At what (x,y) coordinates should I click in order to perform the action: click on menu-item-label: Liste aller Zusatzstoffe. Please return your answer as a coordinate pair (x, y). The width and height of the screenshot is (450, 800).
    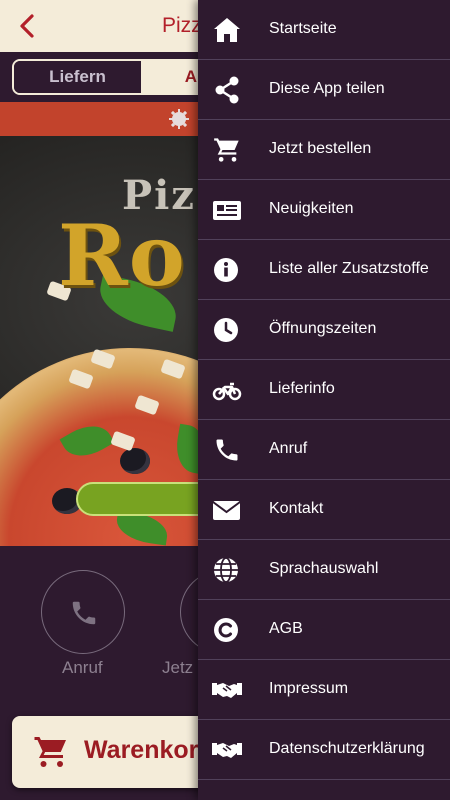
    Looking at the image, I should click on (349, 268).